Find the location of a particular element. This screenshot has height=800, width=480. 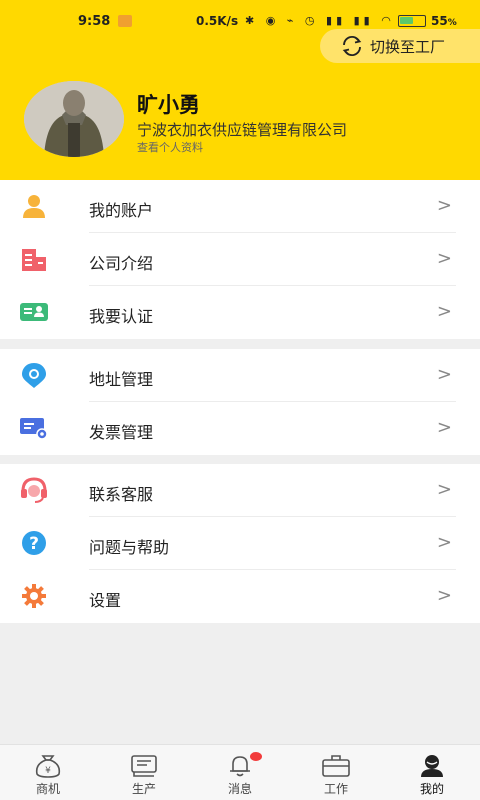

money-bag-icon: ¥ is located at coordinates (48, 766).